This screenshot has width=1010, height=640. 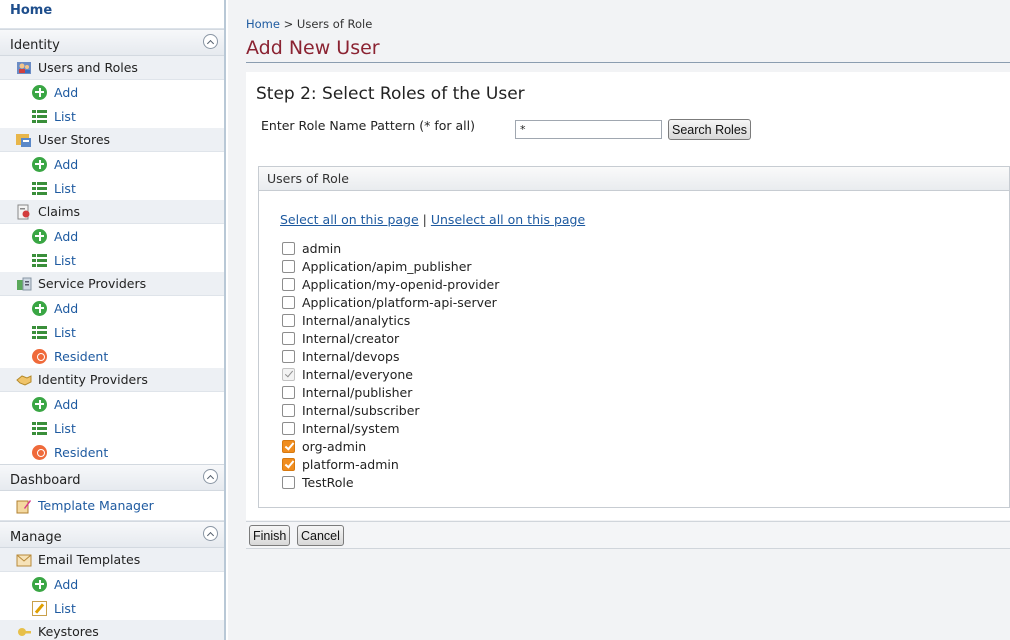 I want to click on finish-button: Finish, so click(x=270, y=535).